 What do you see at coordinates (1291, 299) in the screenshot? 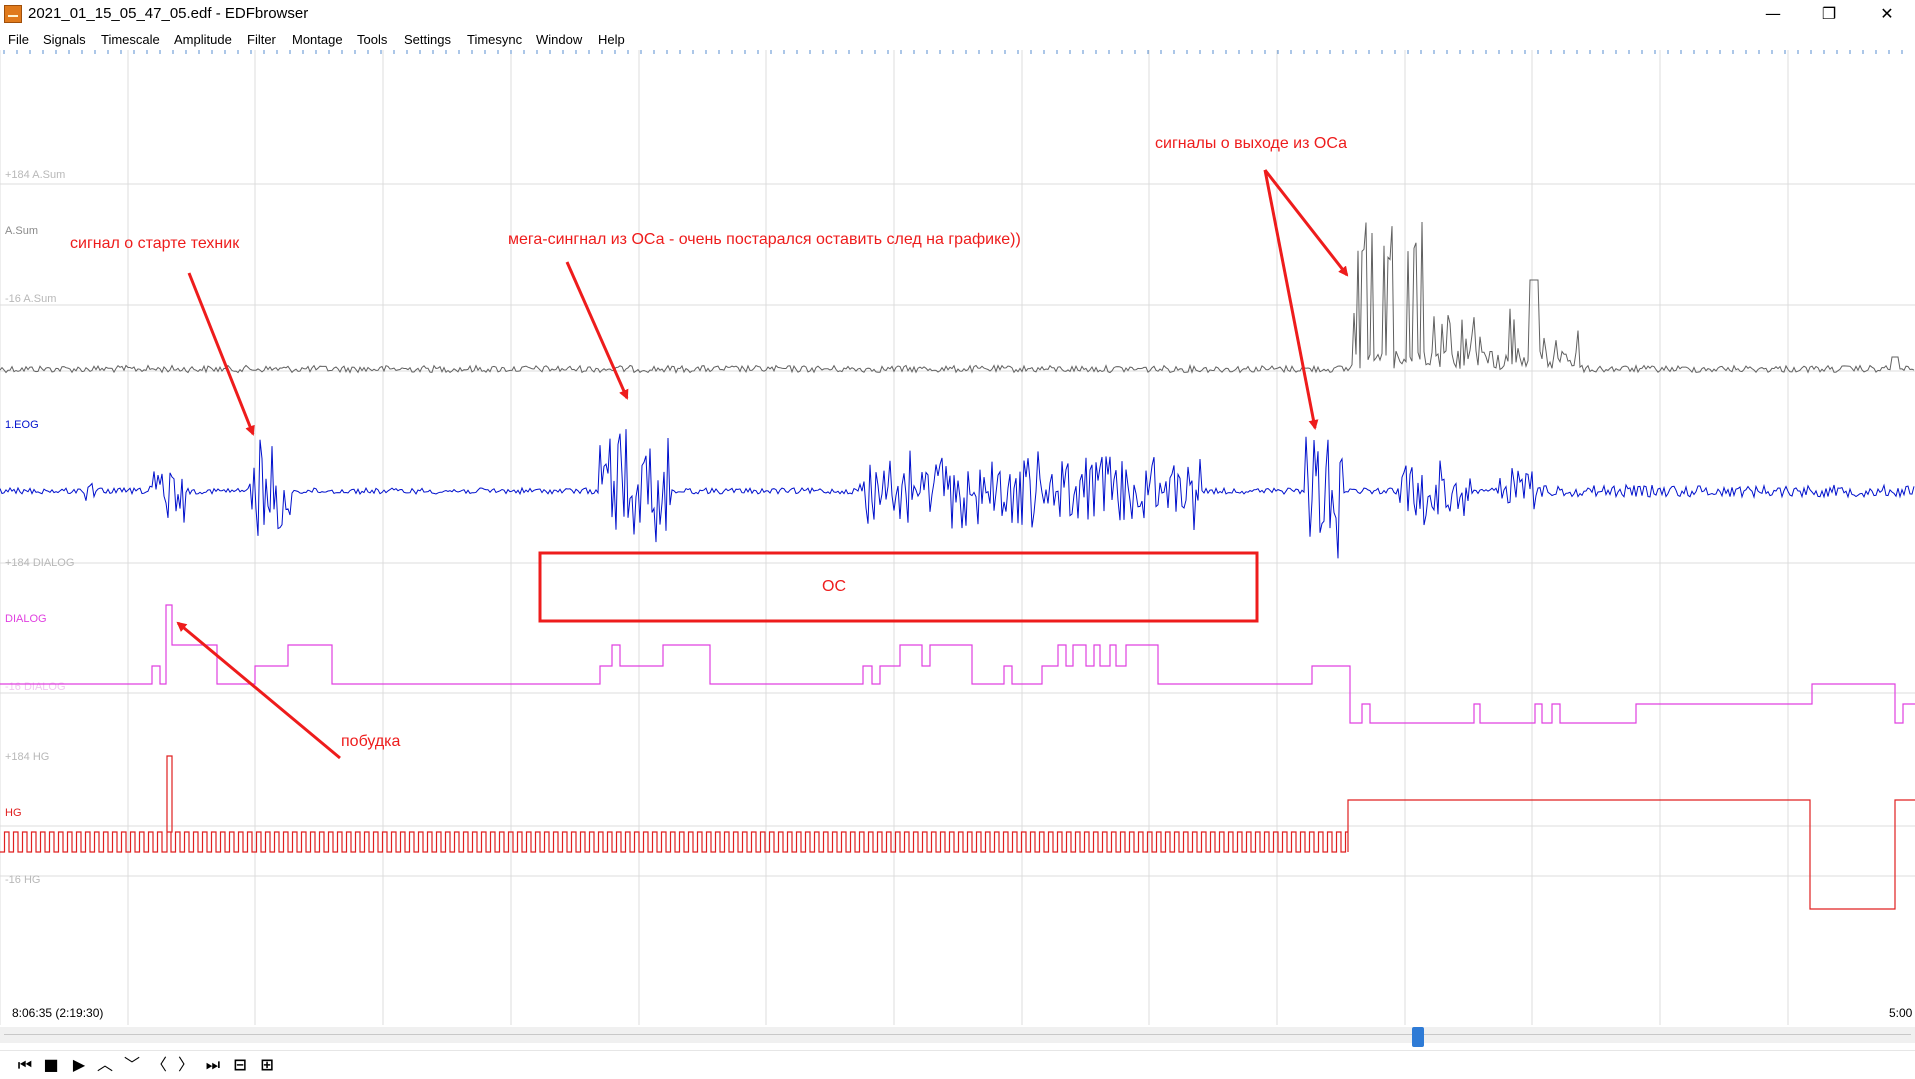
I see `arrow-exit-eog` at bounding box center [1291, 299].